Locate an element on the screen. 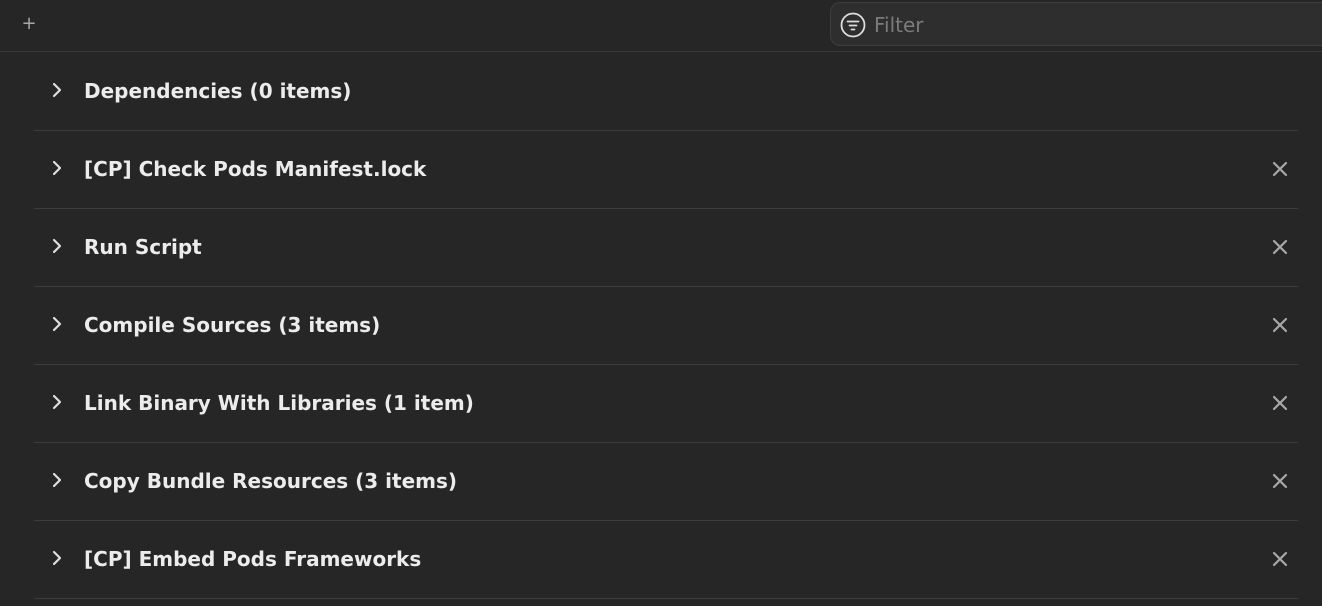  build-phase-row: Link Binary With Libraries (1 item) is located at coordinates (666, 404).